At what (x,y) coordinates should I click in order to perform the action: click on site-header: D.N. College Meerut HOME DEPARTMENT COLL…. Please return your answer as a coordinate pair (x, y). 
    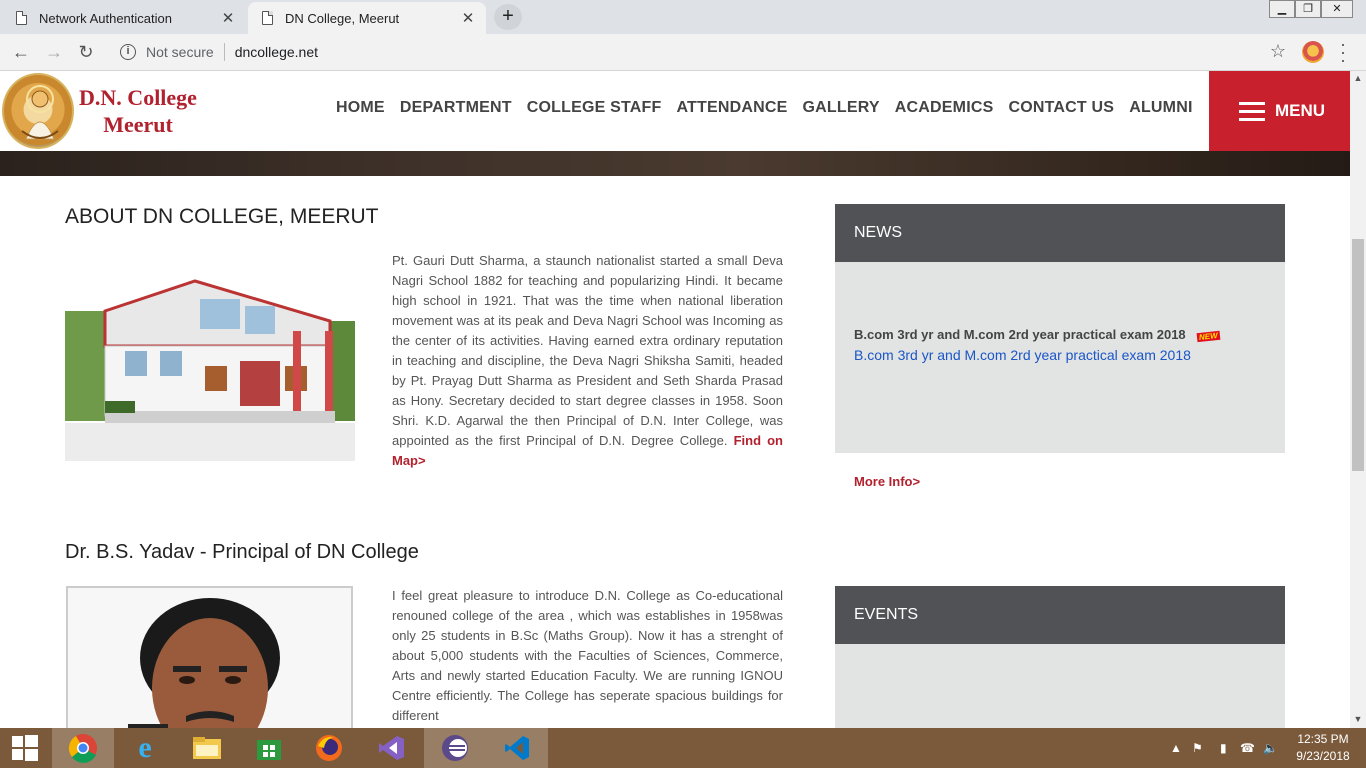
    Looking at the image, I should click on (675, 111).